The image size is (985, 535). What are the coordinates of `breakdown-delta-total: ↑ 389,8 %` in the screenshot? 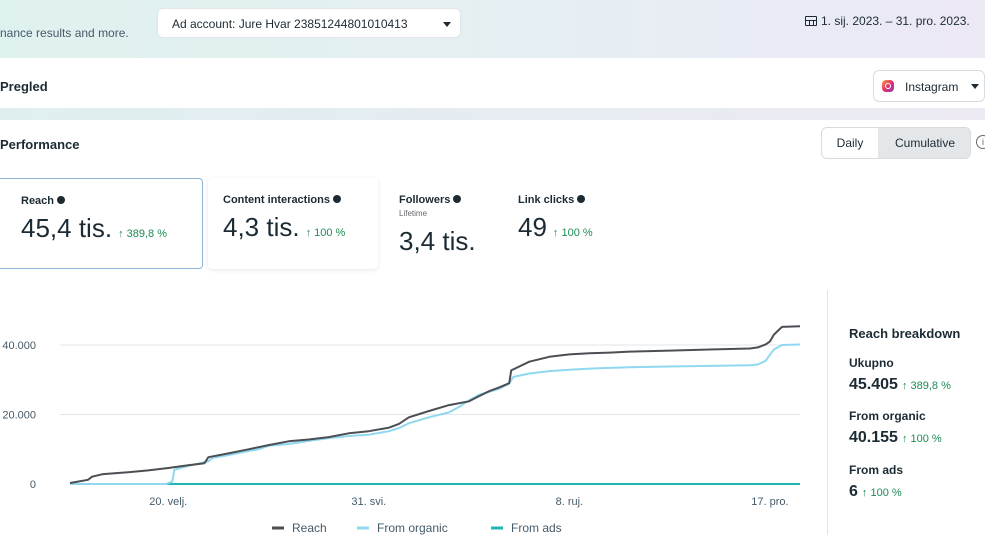 It's located at (926, 386).